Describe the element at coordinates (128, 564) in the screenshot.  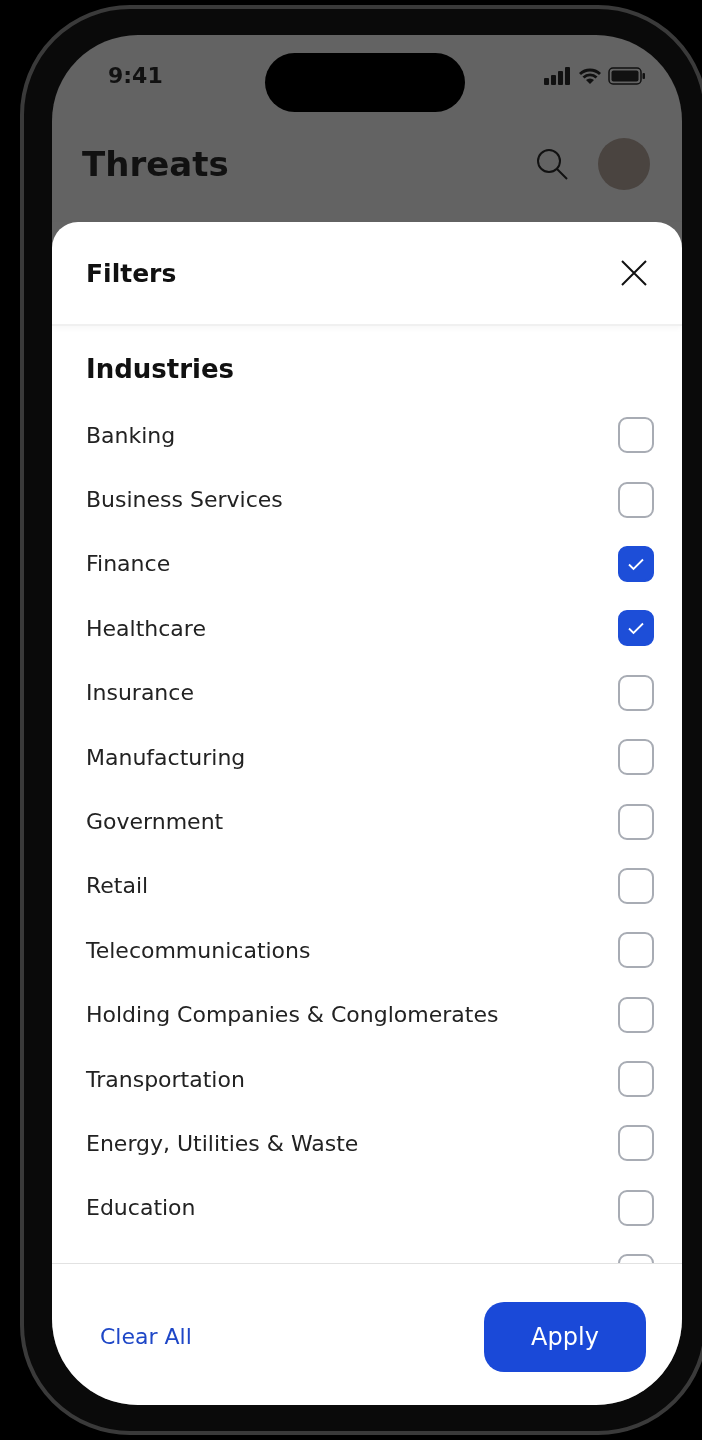
I see `industry-label: Finance` at that location.